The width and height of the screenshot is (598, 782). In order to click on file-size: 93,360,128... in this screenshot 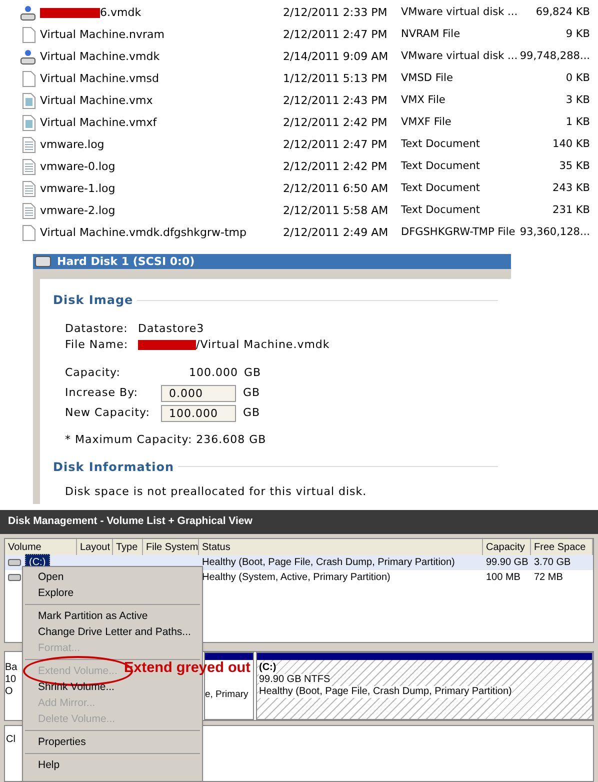, I will do `click(554, 232)`.